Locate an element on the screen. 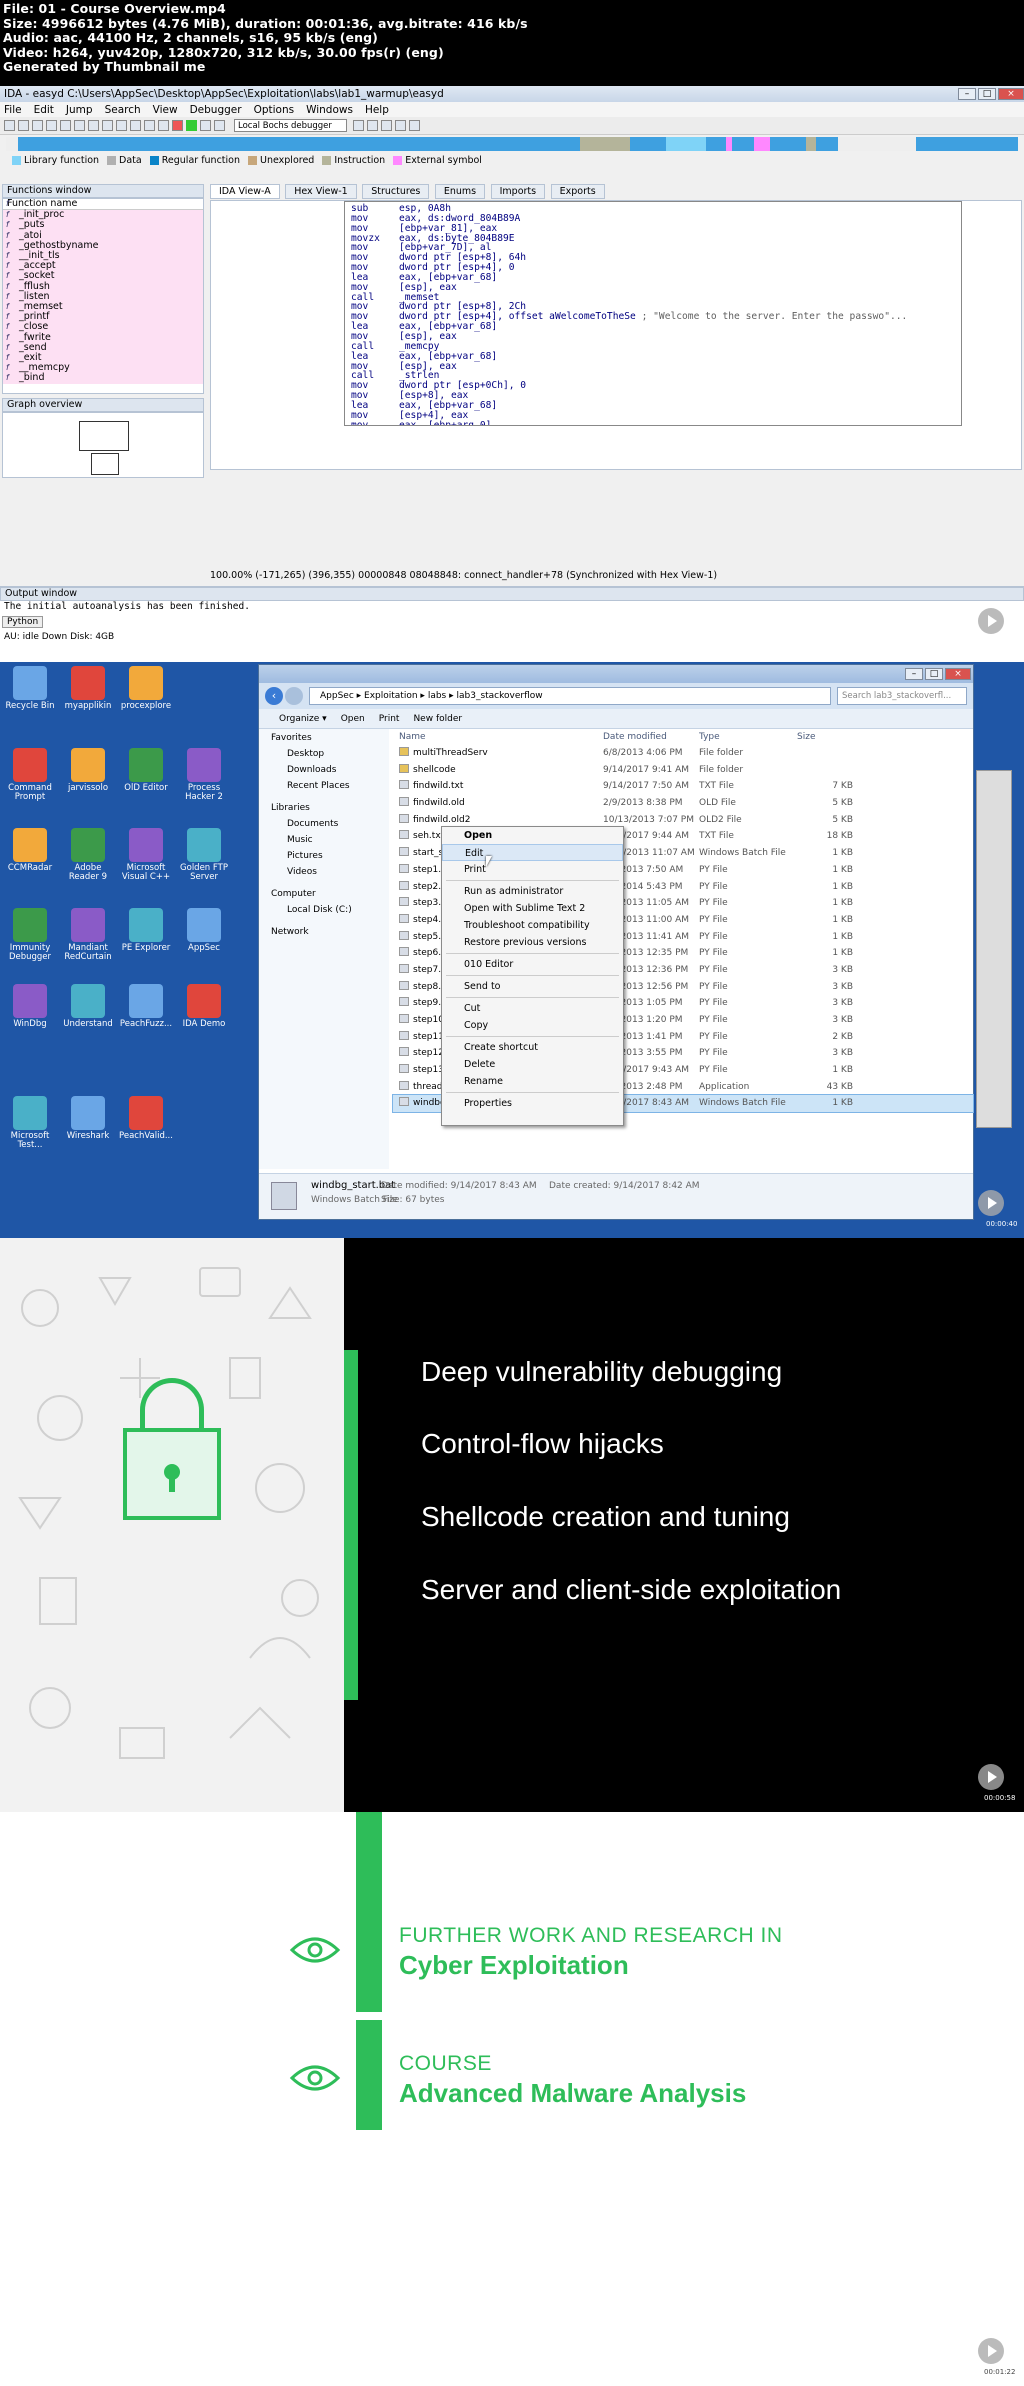 The width and height of the screenshot is (1024, 2386). context-run-as-administrator: Run as administrator is located at coordinates (532, 891).